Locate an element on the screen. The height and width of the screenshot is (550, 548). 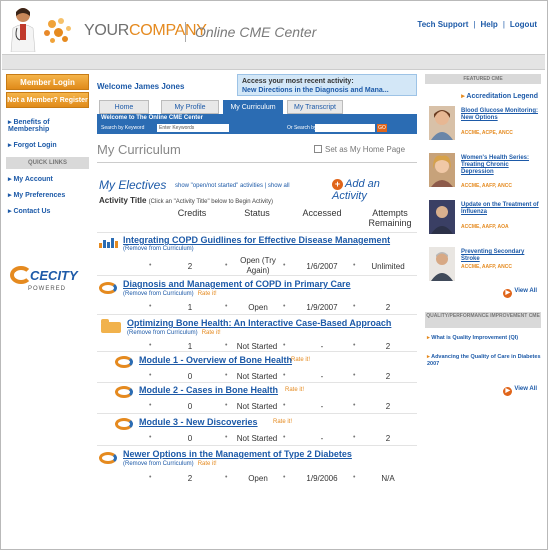
module-title-link: Module 2 - Cases in Bone Health is located at coordinates (208, 390).